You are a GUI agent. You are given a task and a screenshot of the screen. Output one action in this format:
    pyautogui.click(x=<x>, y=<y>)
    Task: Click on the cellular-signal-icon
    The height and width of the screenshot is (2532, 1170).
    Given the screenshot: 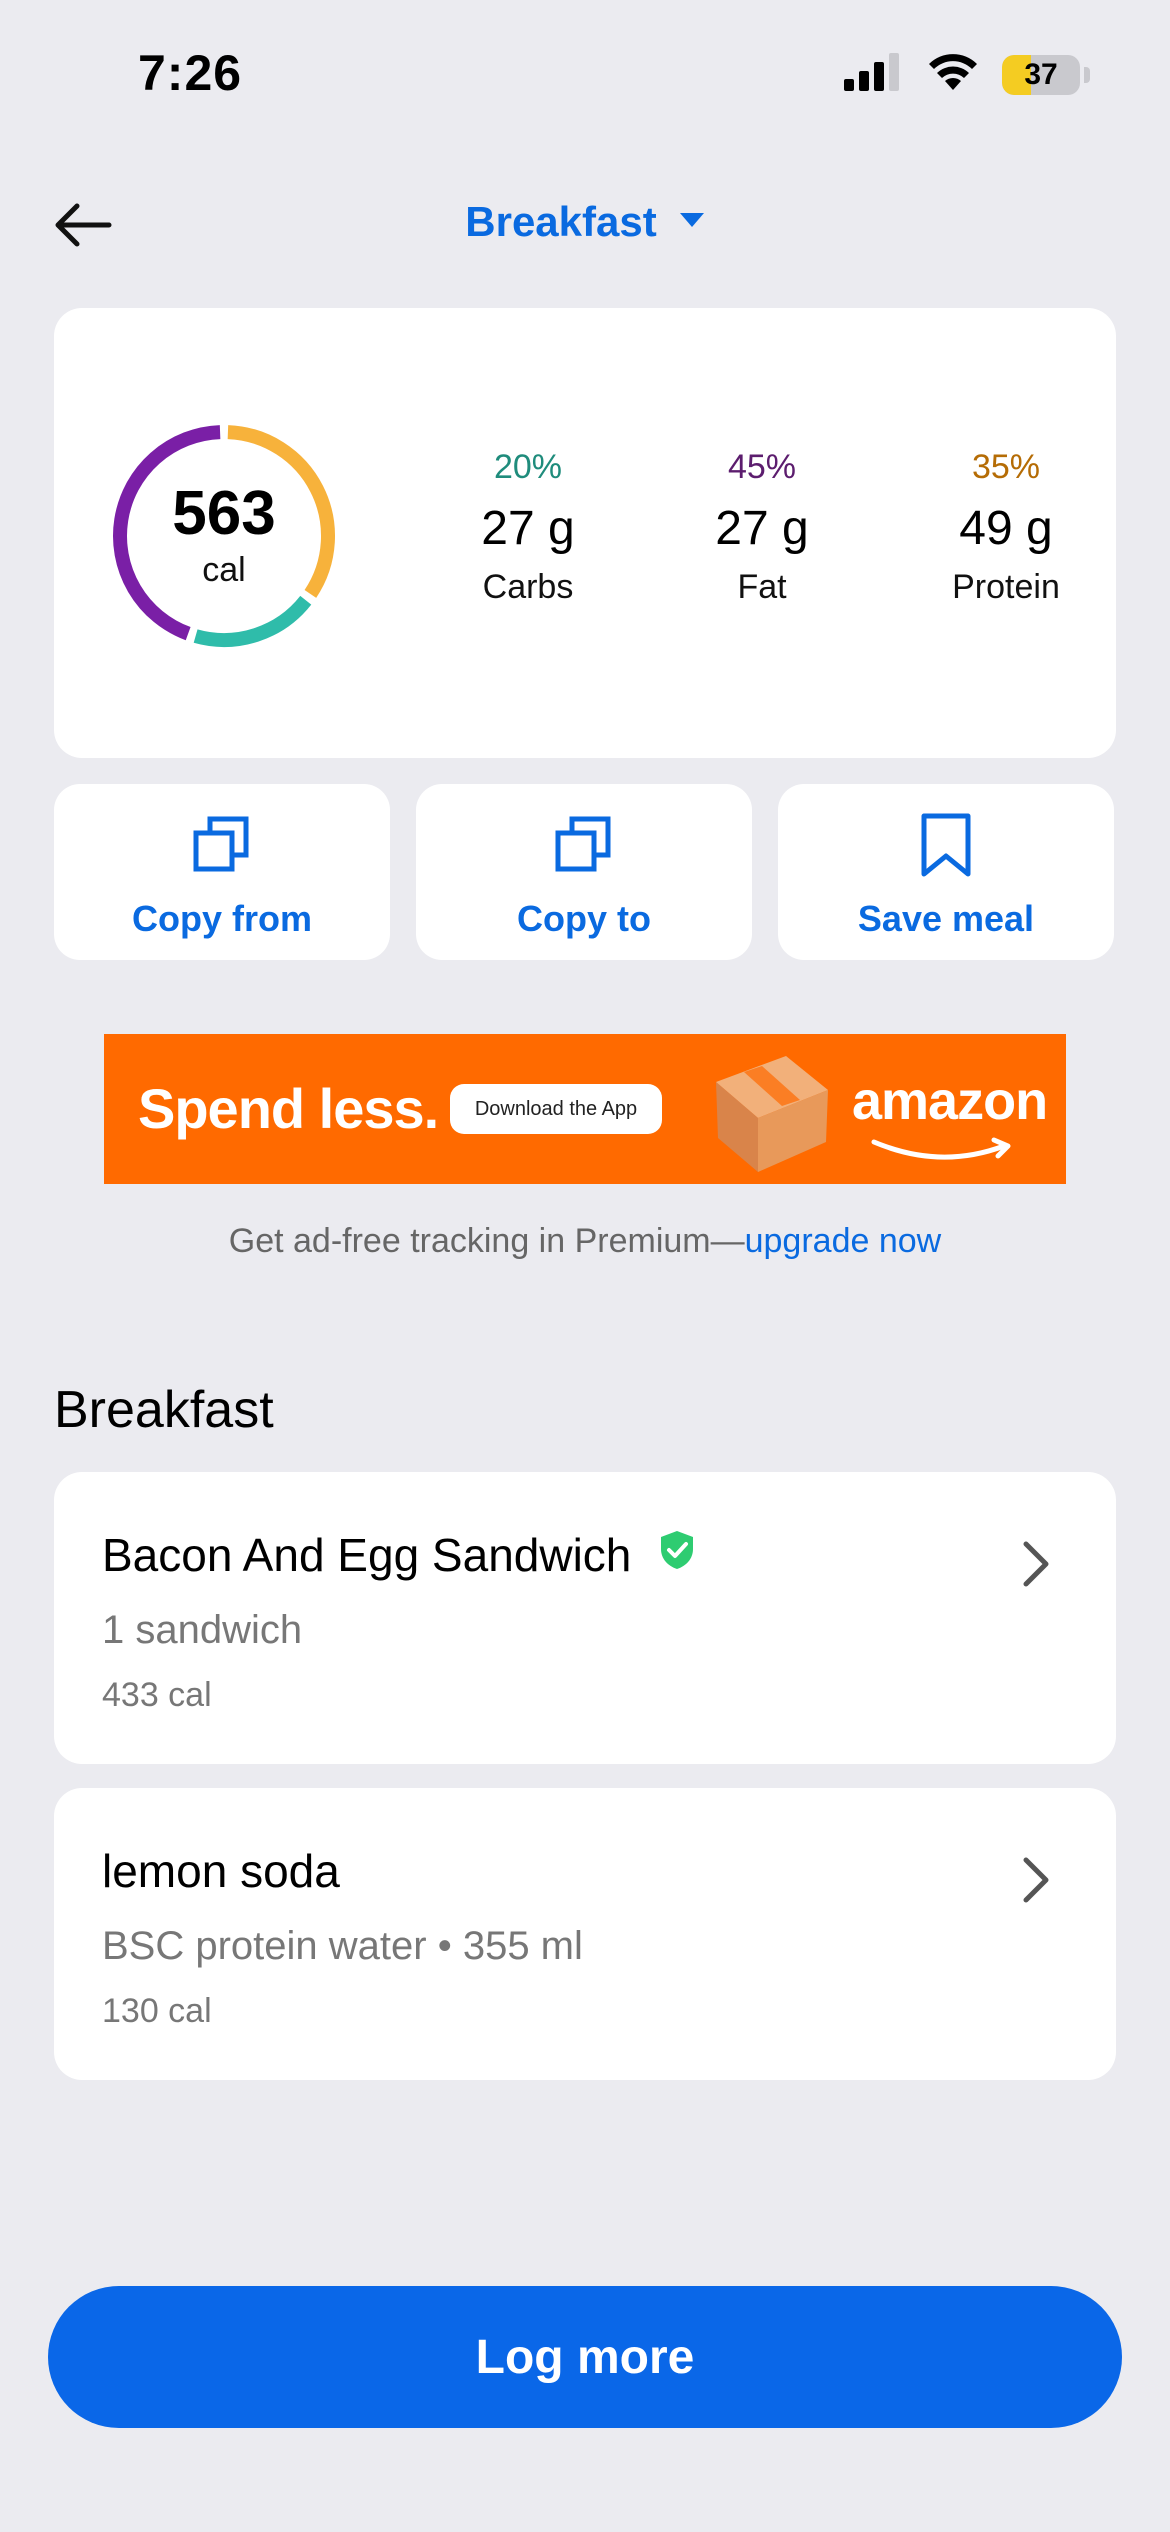 What is the action you would take?
    pyautogui.click(x=874, y=74)
    